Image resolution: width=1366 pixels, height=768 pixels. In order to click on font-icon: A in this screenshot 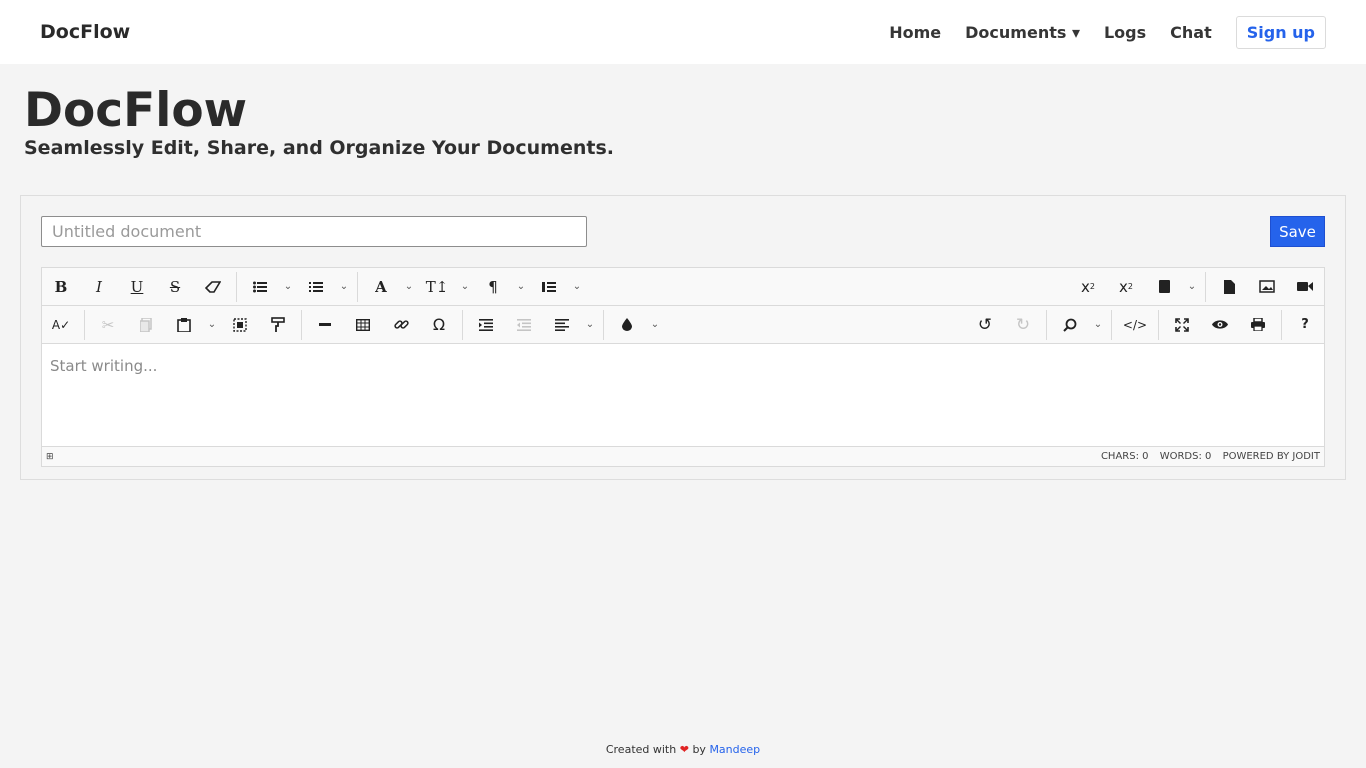, I will do `click(381, 287)`.